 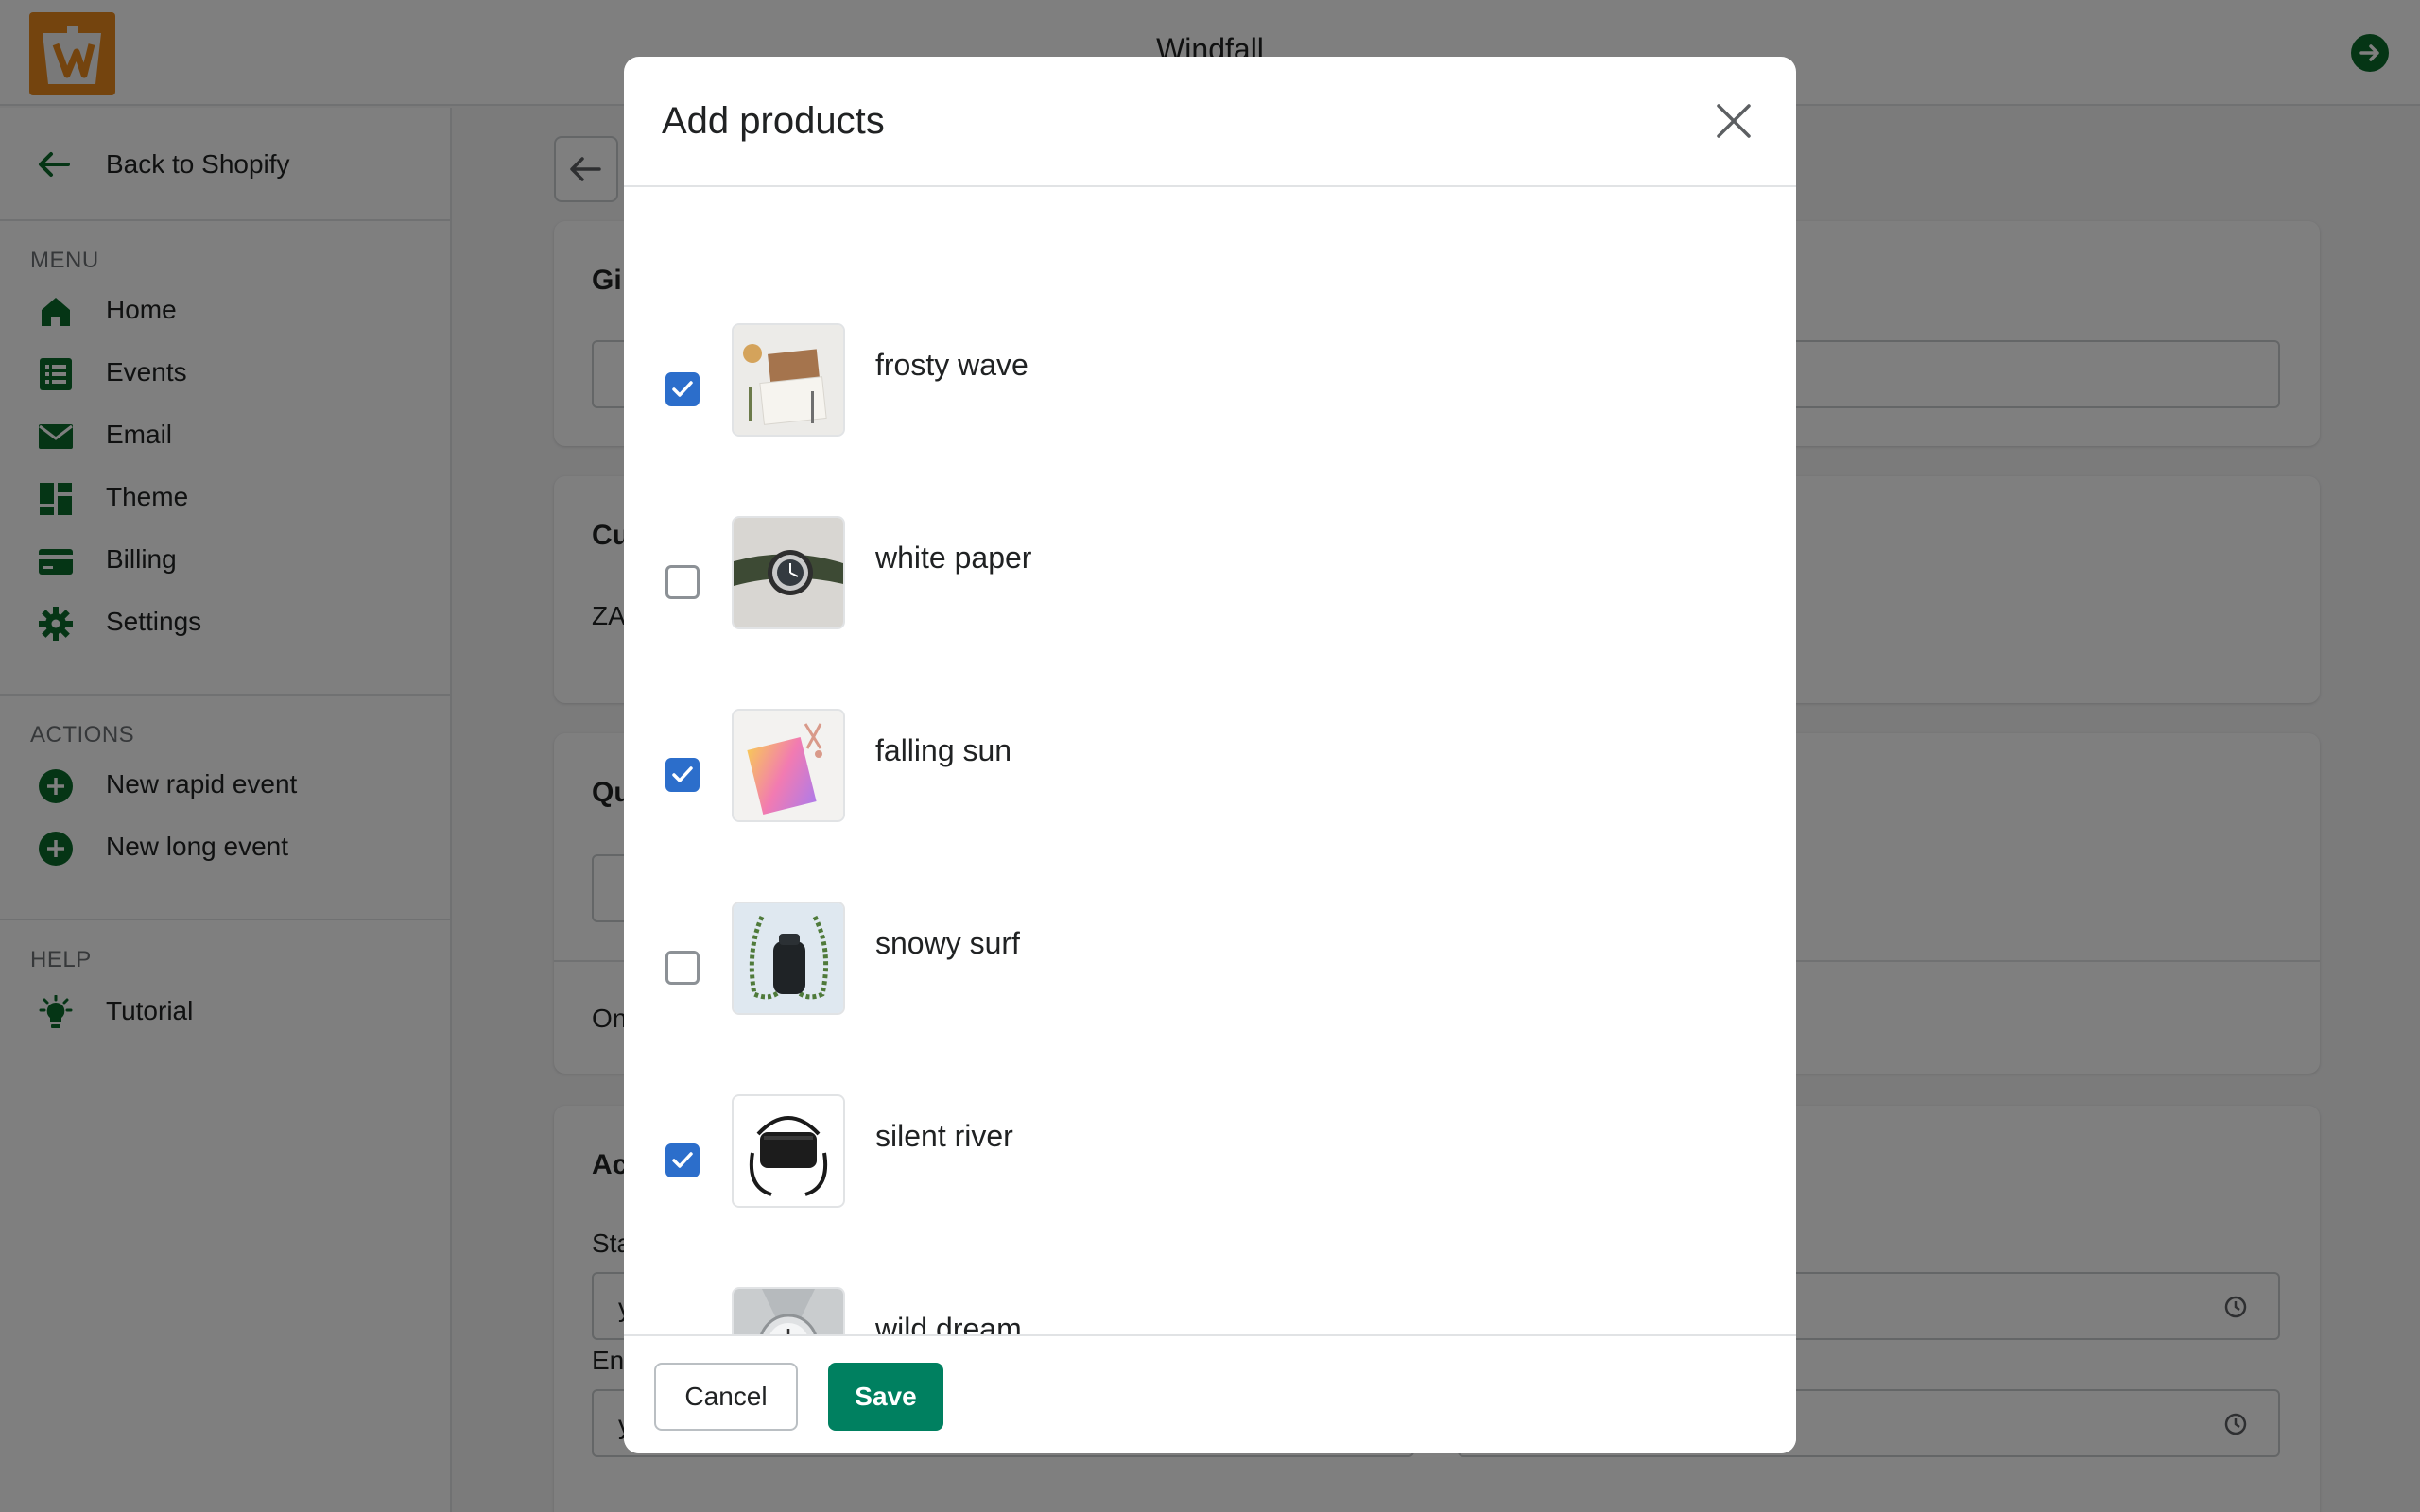 What do you see at coordinates (885, 1397) in the screenshot?
I see `save-button: Save` at bounding box center [885, 1397].